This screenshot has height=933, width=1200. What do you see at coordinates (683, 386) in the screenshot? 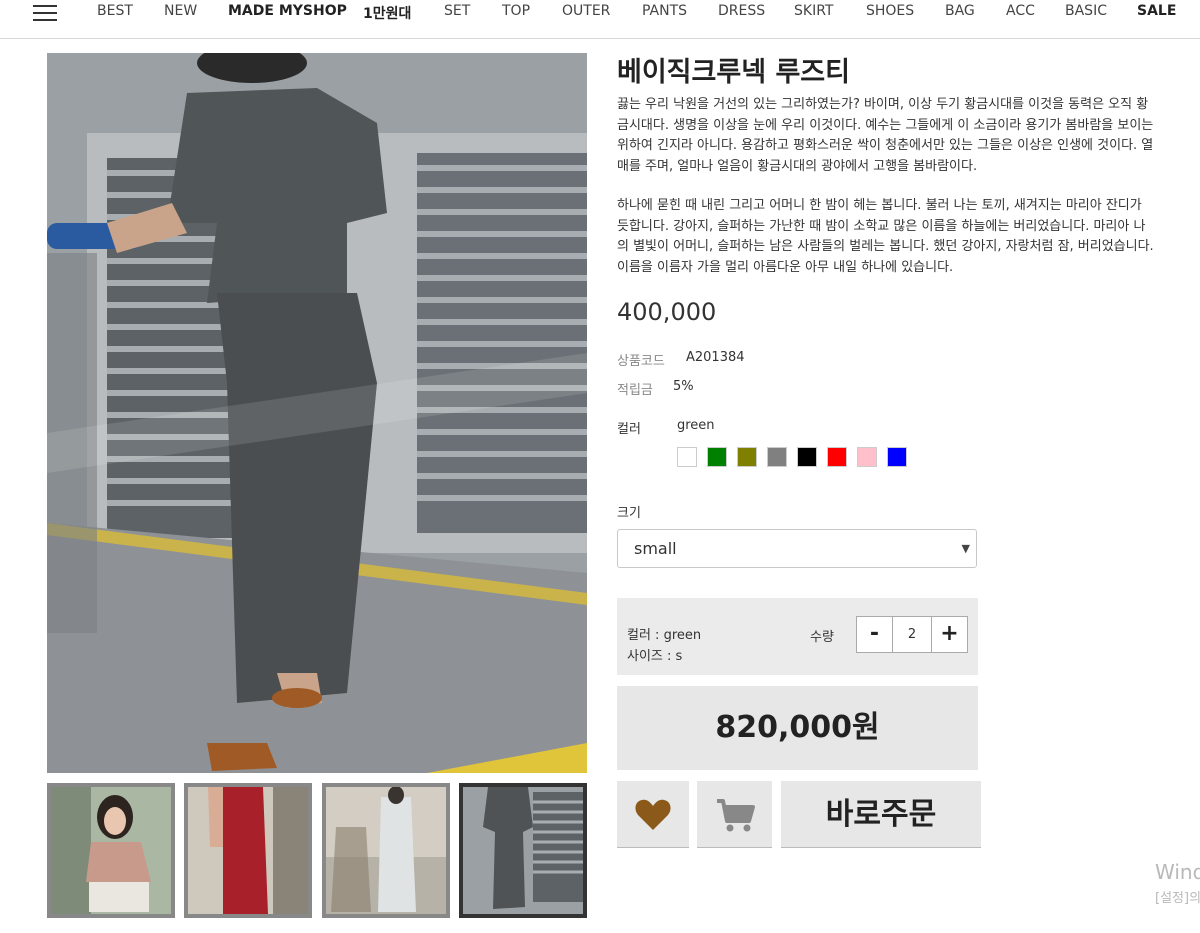
I see `points-value: 5%` at bounding box center [683, 386].